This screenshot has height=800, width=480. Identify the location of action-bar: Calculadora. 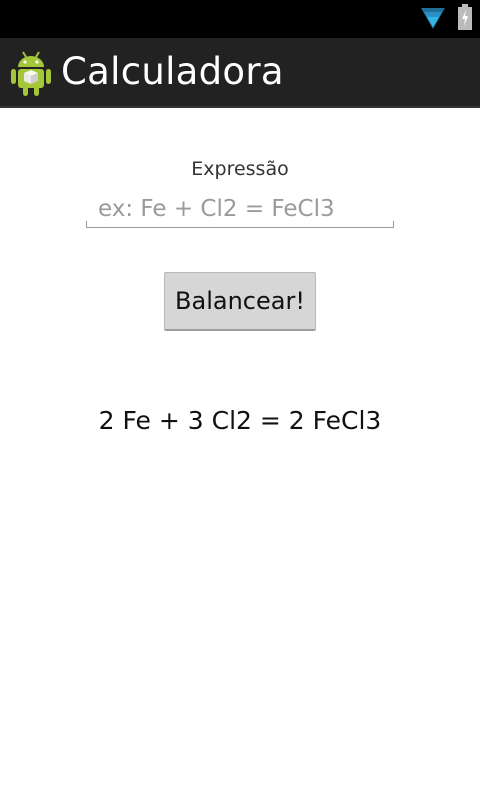
(240, 73).